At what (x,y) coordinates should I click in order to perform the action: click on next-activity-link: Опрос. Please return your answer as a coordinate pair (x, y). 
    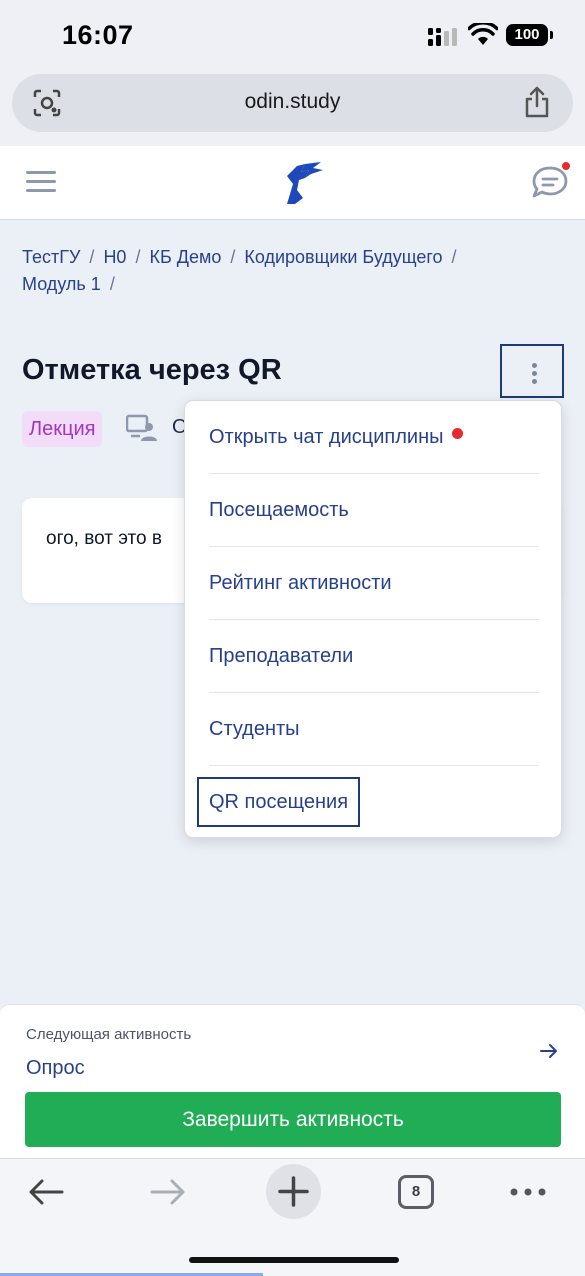
    Looking at the image, I should click on (55, 1068).